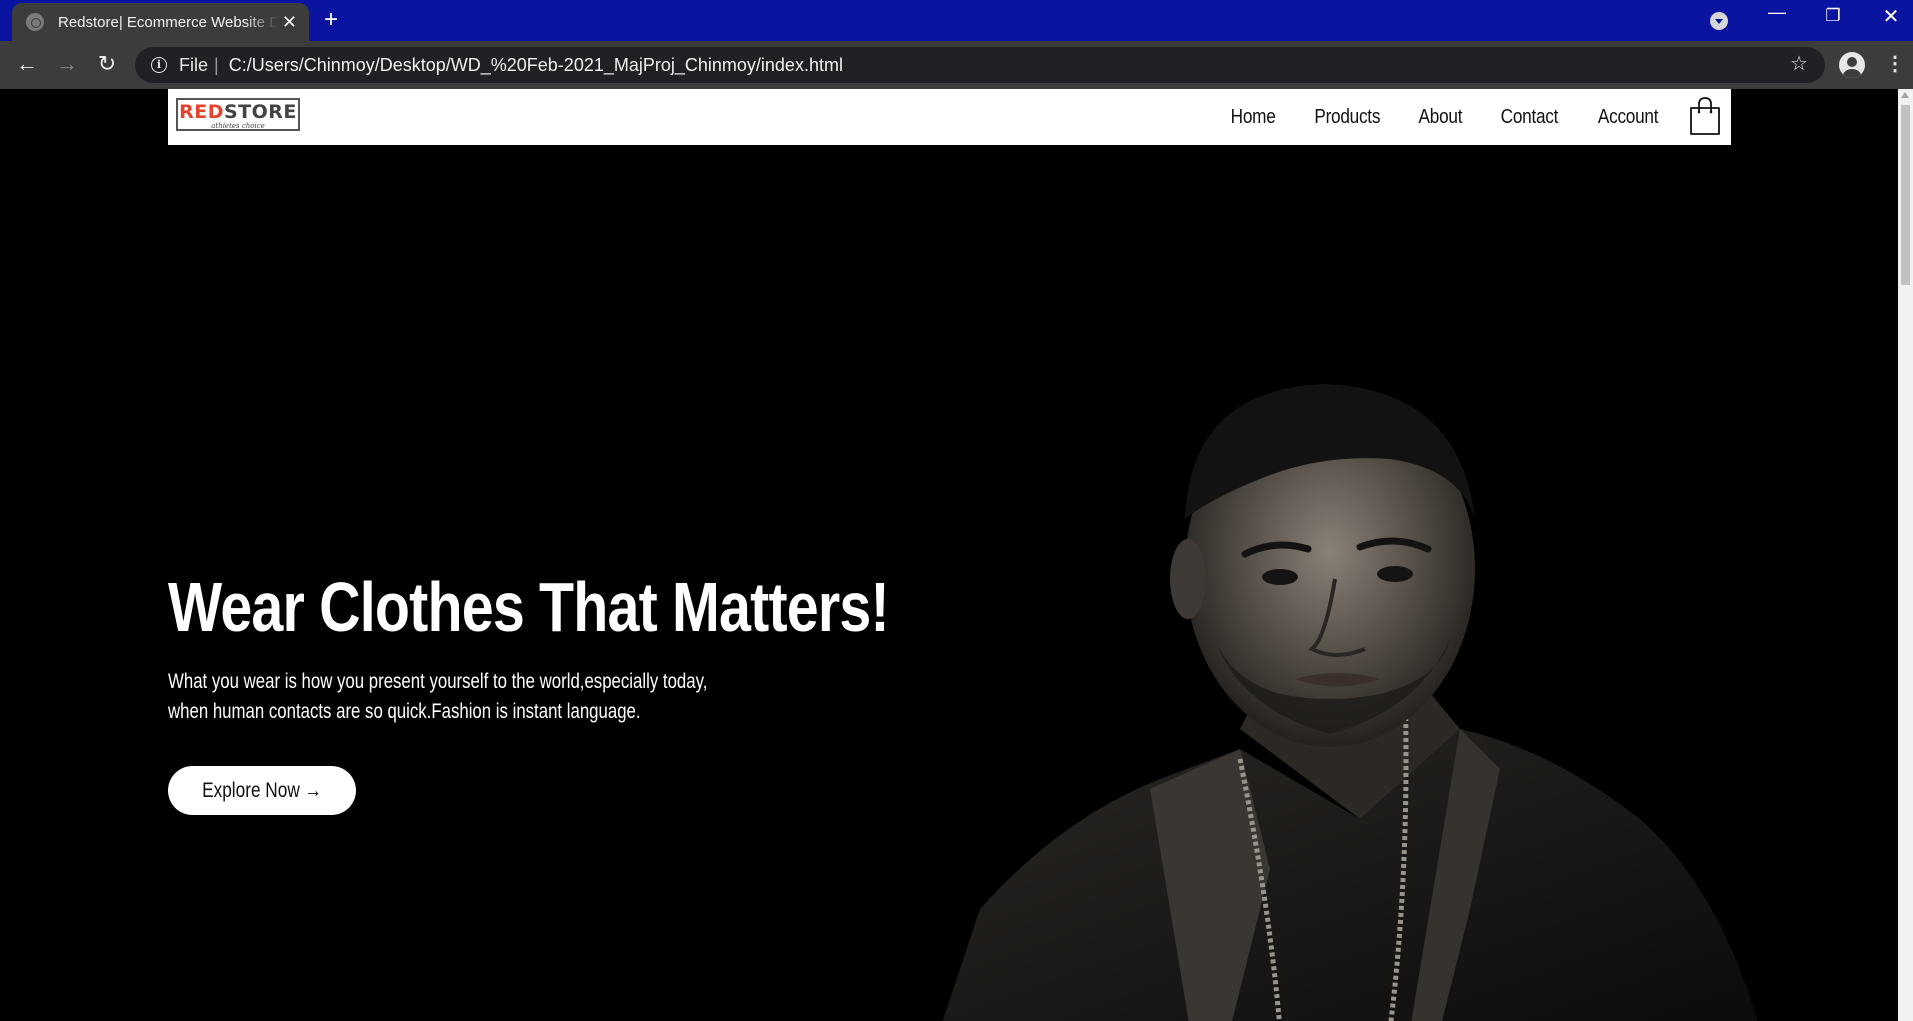  Describe the element at coordinates (168, 22) in the screenshot. I see `tab-title: Redstore| Ecommerce Website Design` at that location.